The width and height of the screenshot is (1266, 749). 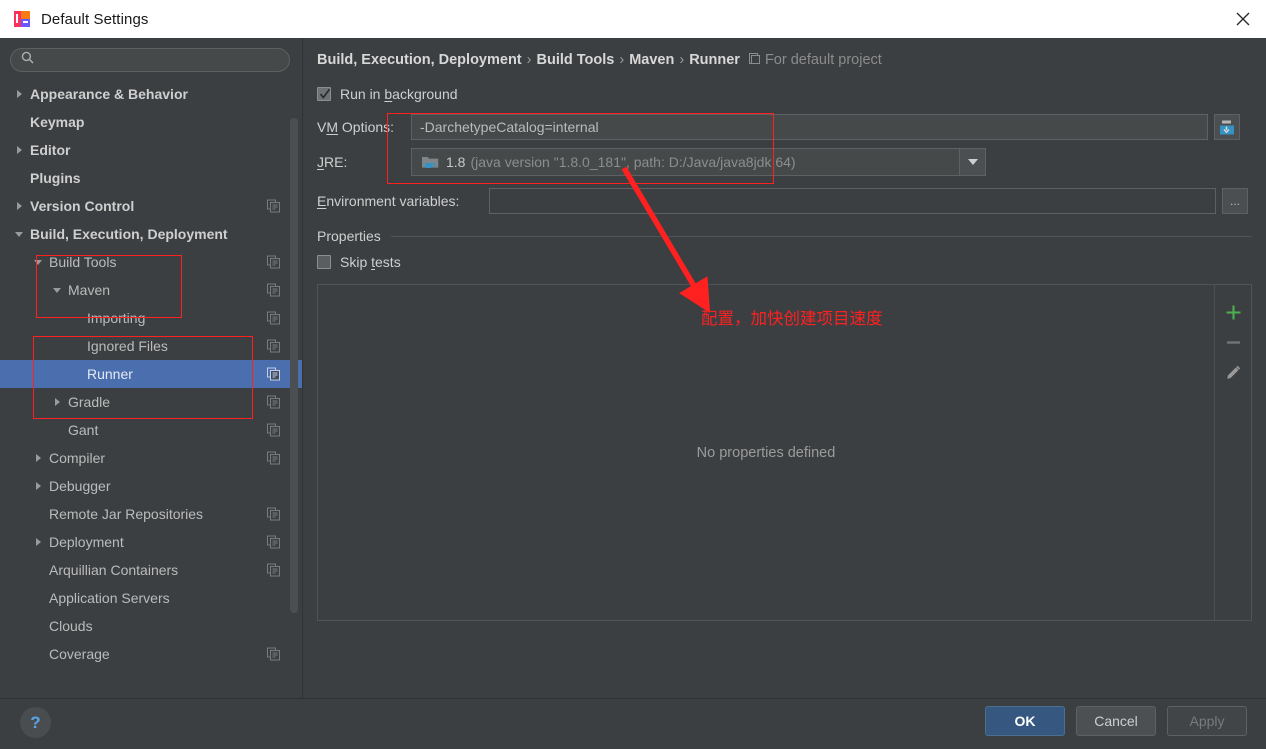 I want to click on window-title-bar: Default Settings, so click(x=633, y=19).